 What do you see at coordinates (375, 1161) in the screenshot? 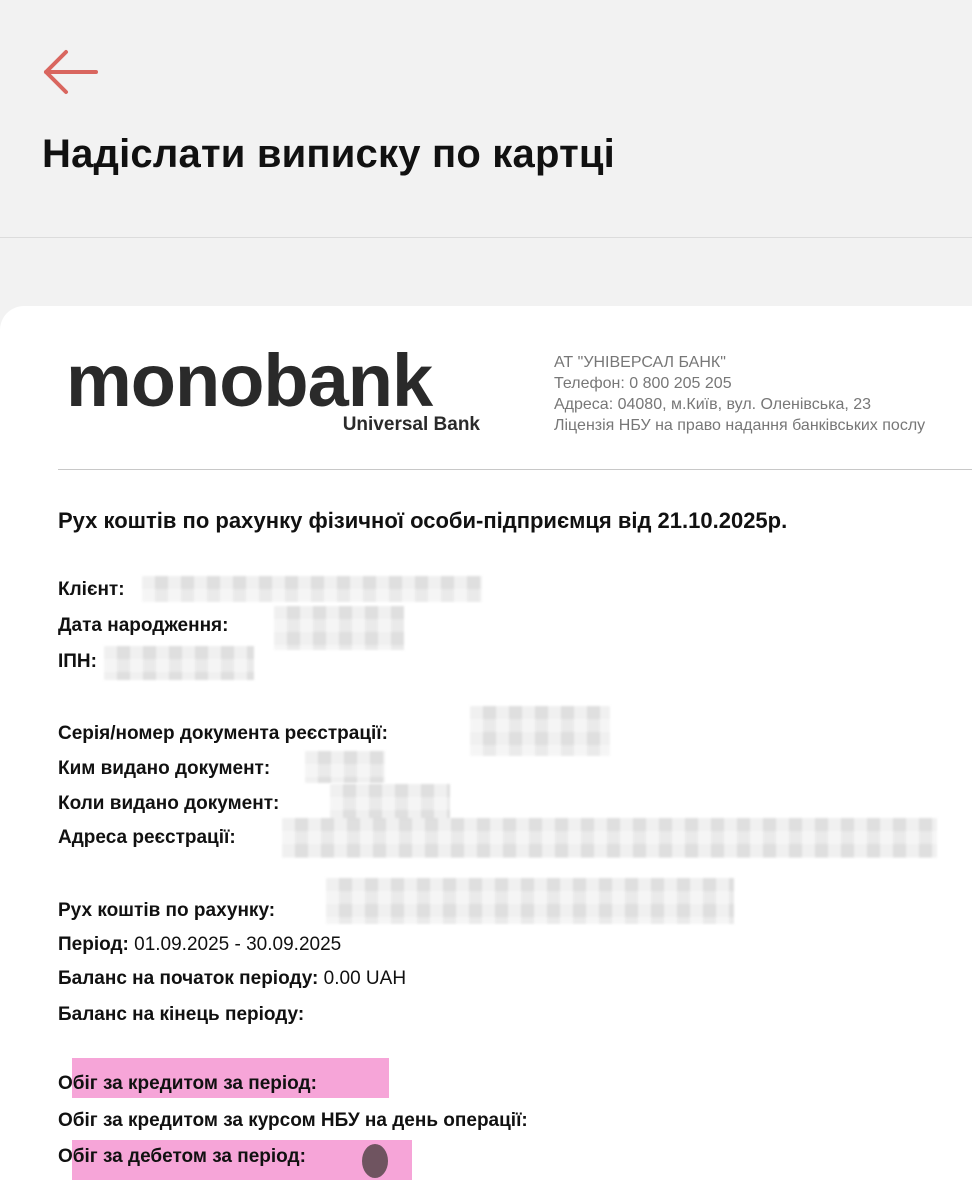
I see `redacted-debit-turnover` at bounding box center [375, 1161].